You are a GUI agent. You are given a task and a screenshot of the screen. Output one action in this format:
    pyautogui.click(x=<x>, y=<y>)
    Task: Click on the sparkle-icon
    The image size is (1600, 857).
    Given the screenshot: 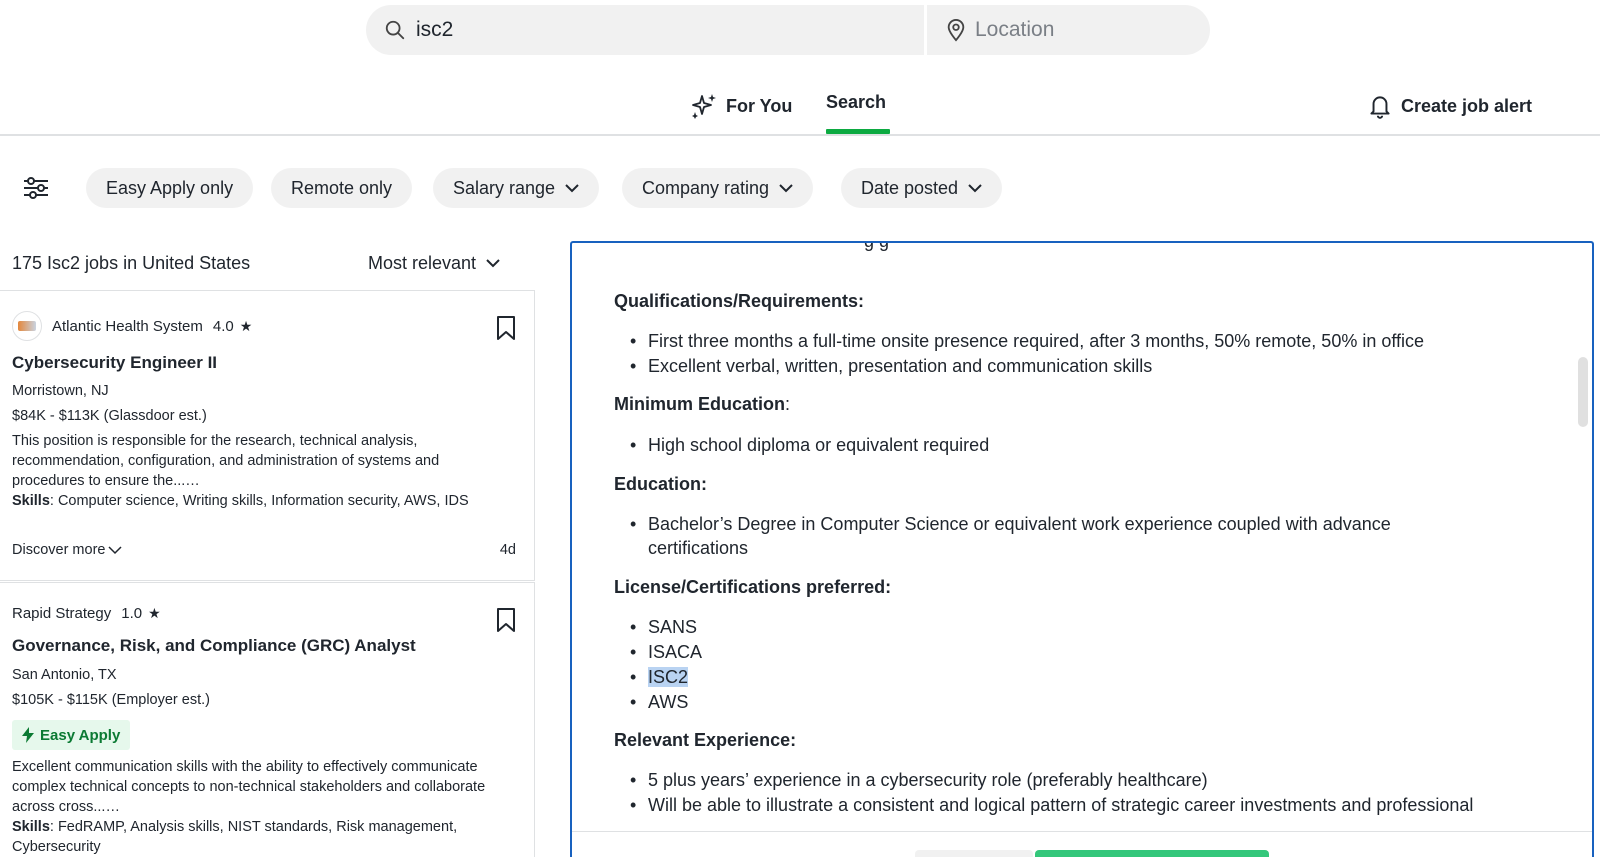 What is the action you would take?
    pyautogui.click(x=704, y=106)
    